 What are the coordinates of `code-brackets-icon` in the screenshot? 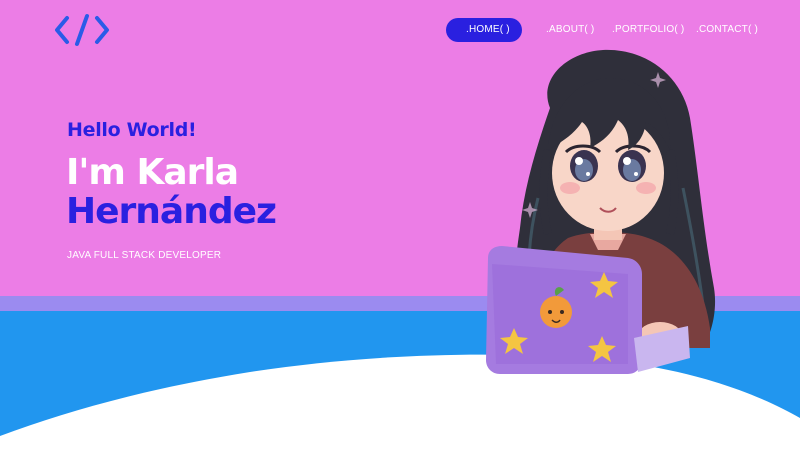 It's located at (82, 30).